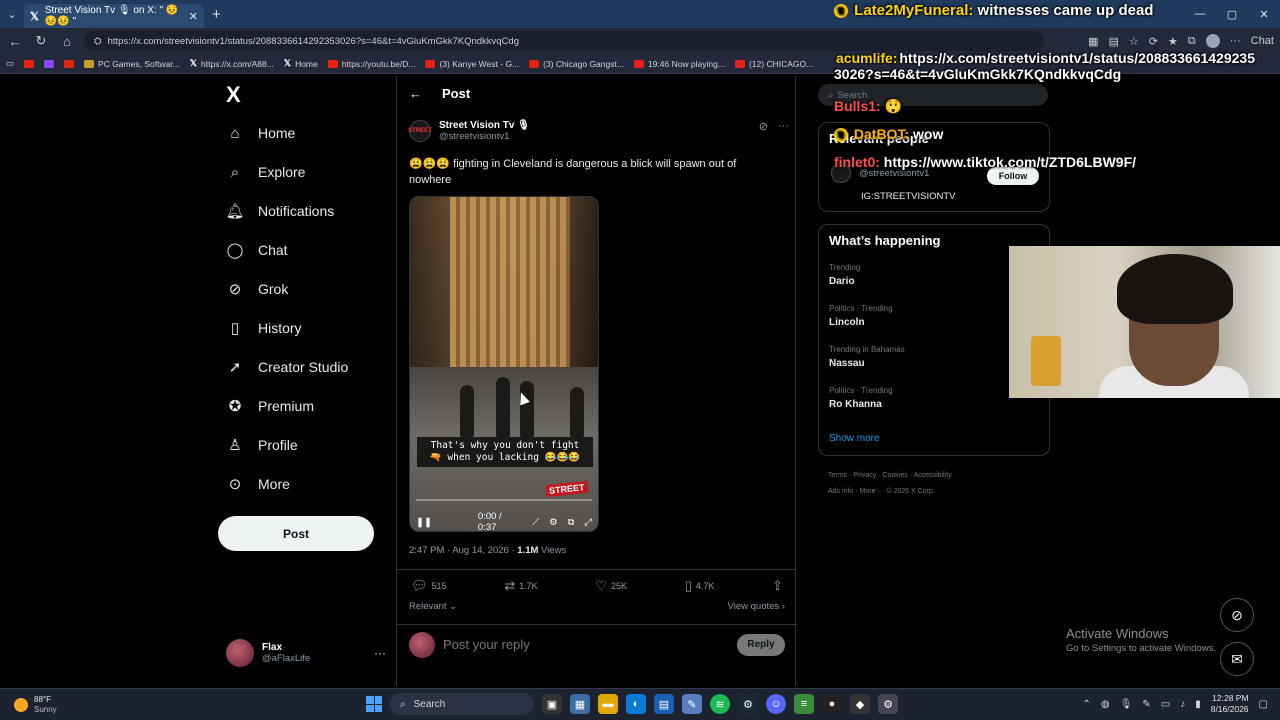 The width and height of the screenshot is (1280, 720). Describe the element at coordinates (233, 95) in the screenshot. I see `x-logo-icon: X` at that location.